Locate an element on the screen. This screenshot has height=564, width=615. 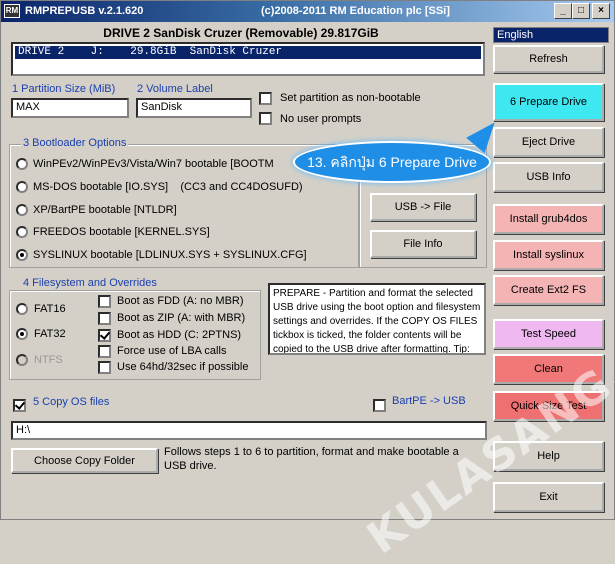
bootloader-radio-msdos is located at coordinates (22, 187).